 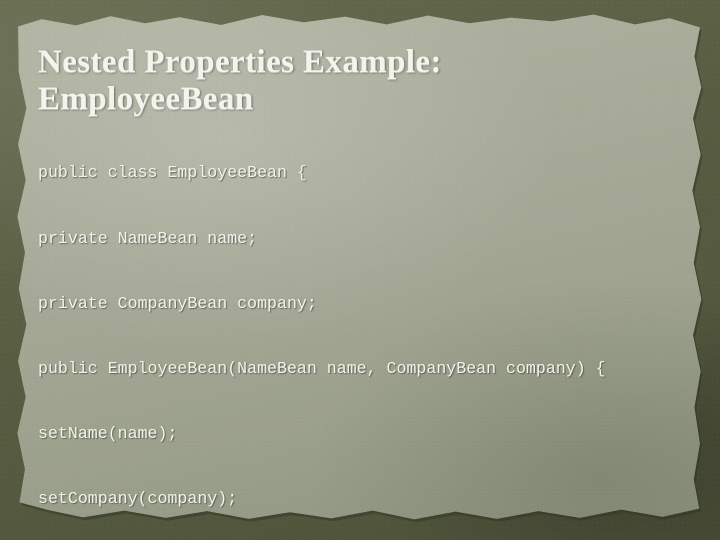 What do you see at coordinates (108, 433) in the screenshot?
I see `code-line: setName(name);` at bounding box center [108, 433].